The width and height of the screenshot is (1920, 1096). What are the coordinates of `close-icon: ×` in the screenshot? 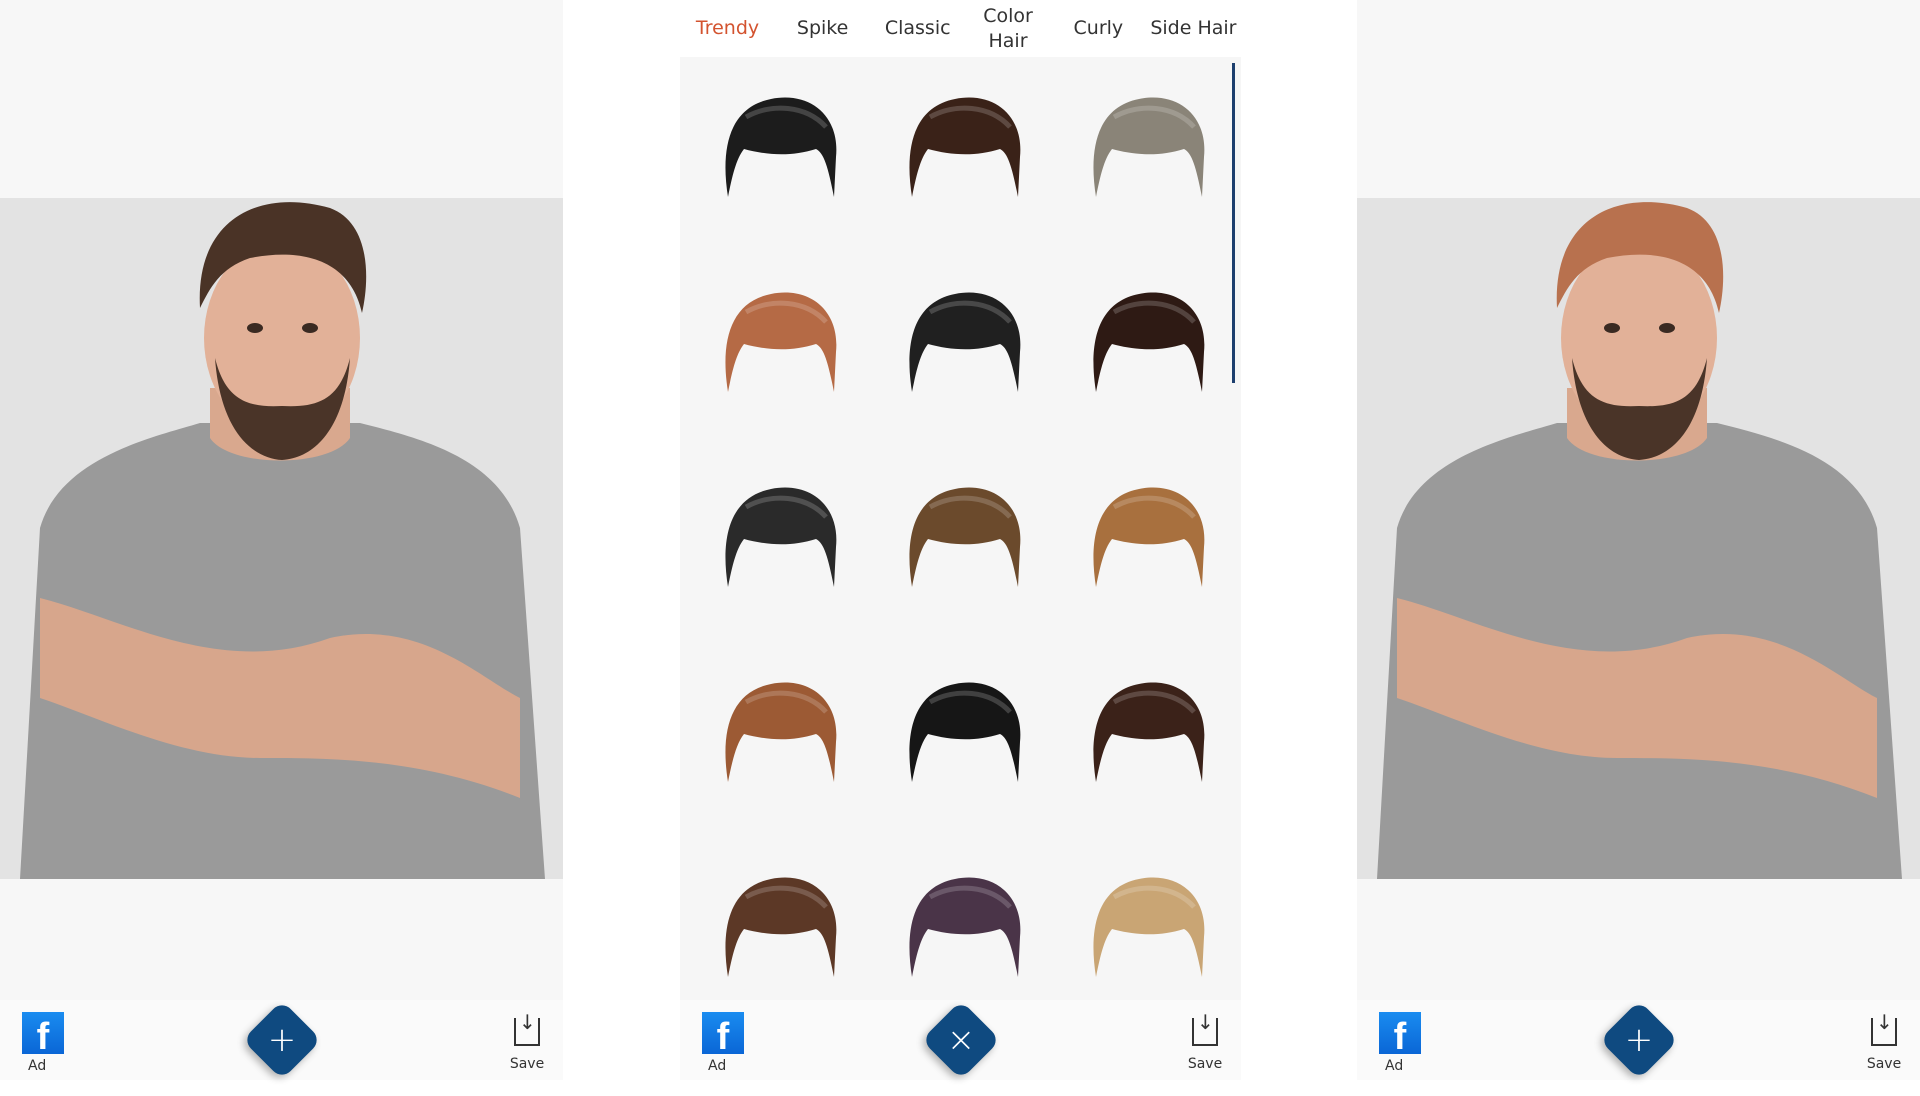 It's located at (960, 1040).